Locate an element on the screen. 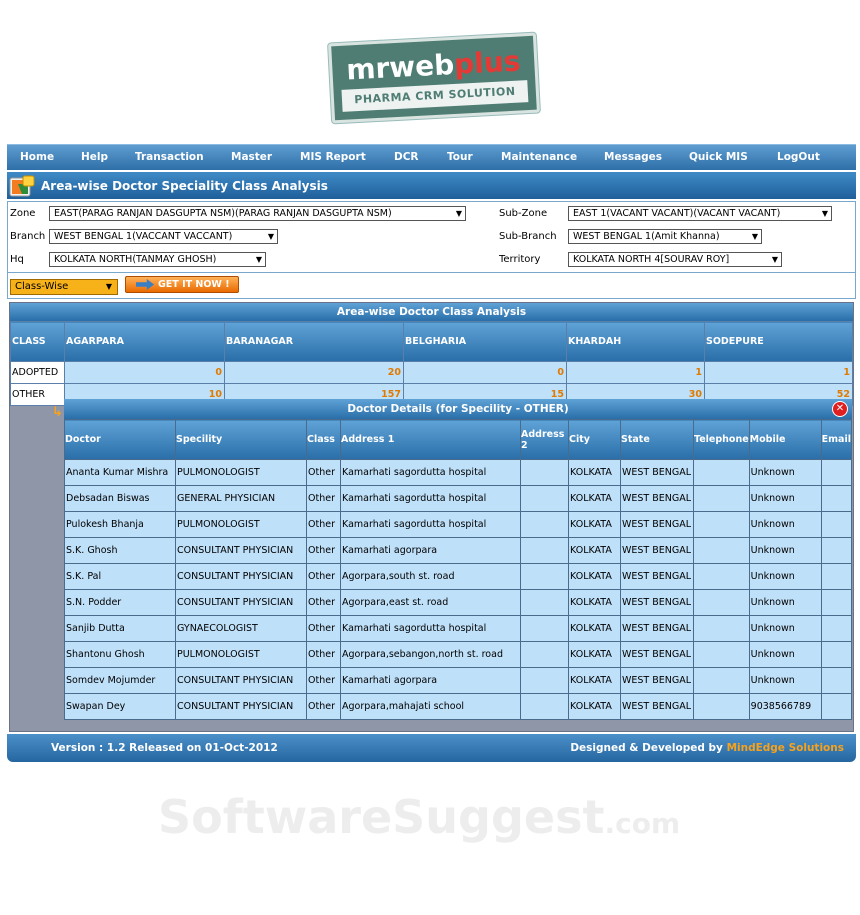 This screenshot has width=860, height=915. col-baranagar: BARANAGAR is located at coordinates (314, 341).